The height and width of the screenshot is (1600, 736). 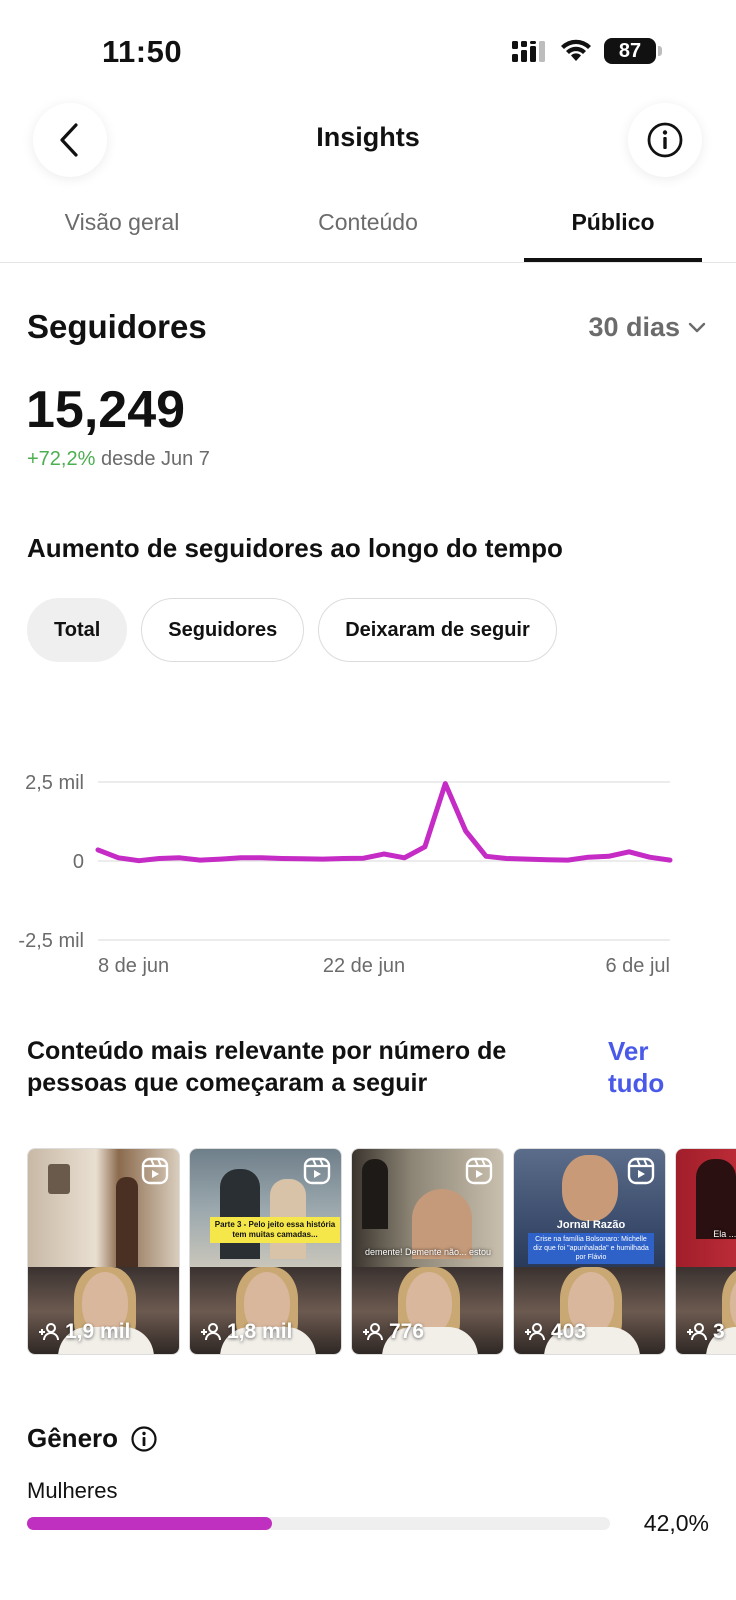 I want to click on new-followers-count: 403, so click(x=555, y=1332).